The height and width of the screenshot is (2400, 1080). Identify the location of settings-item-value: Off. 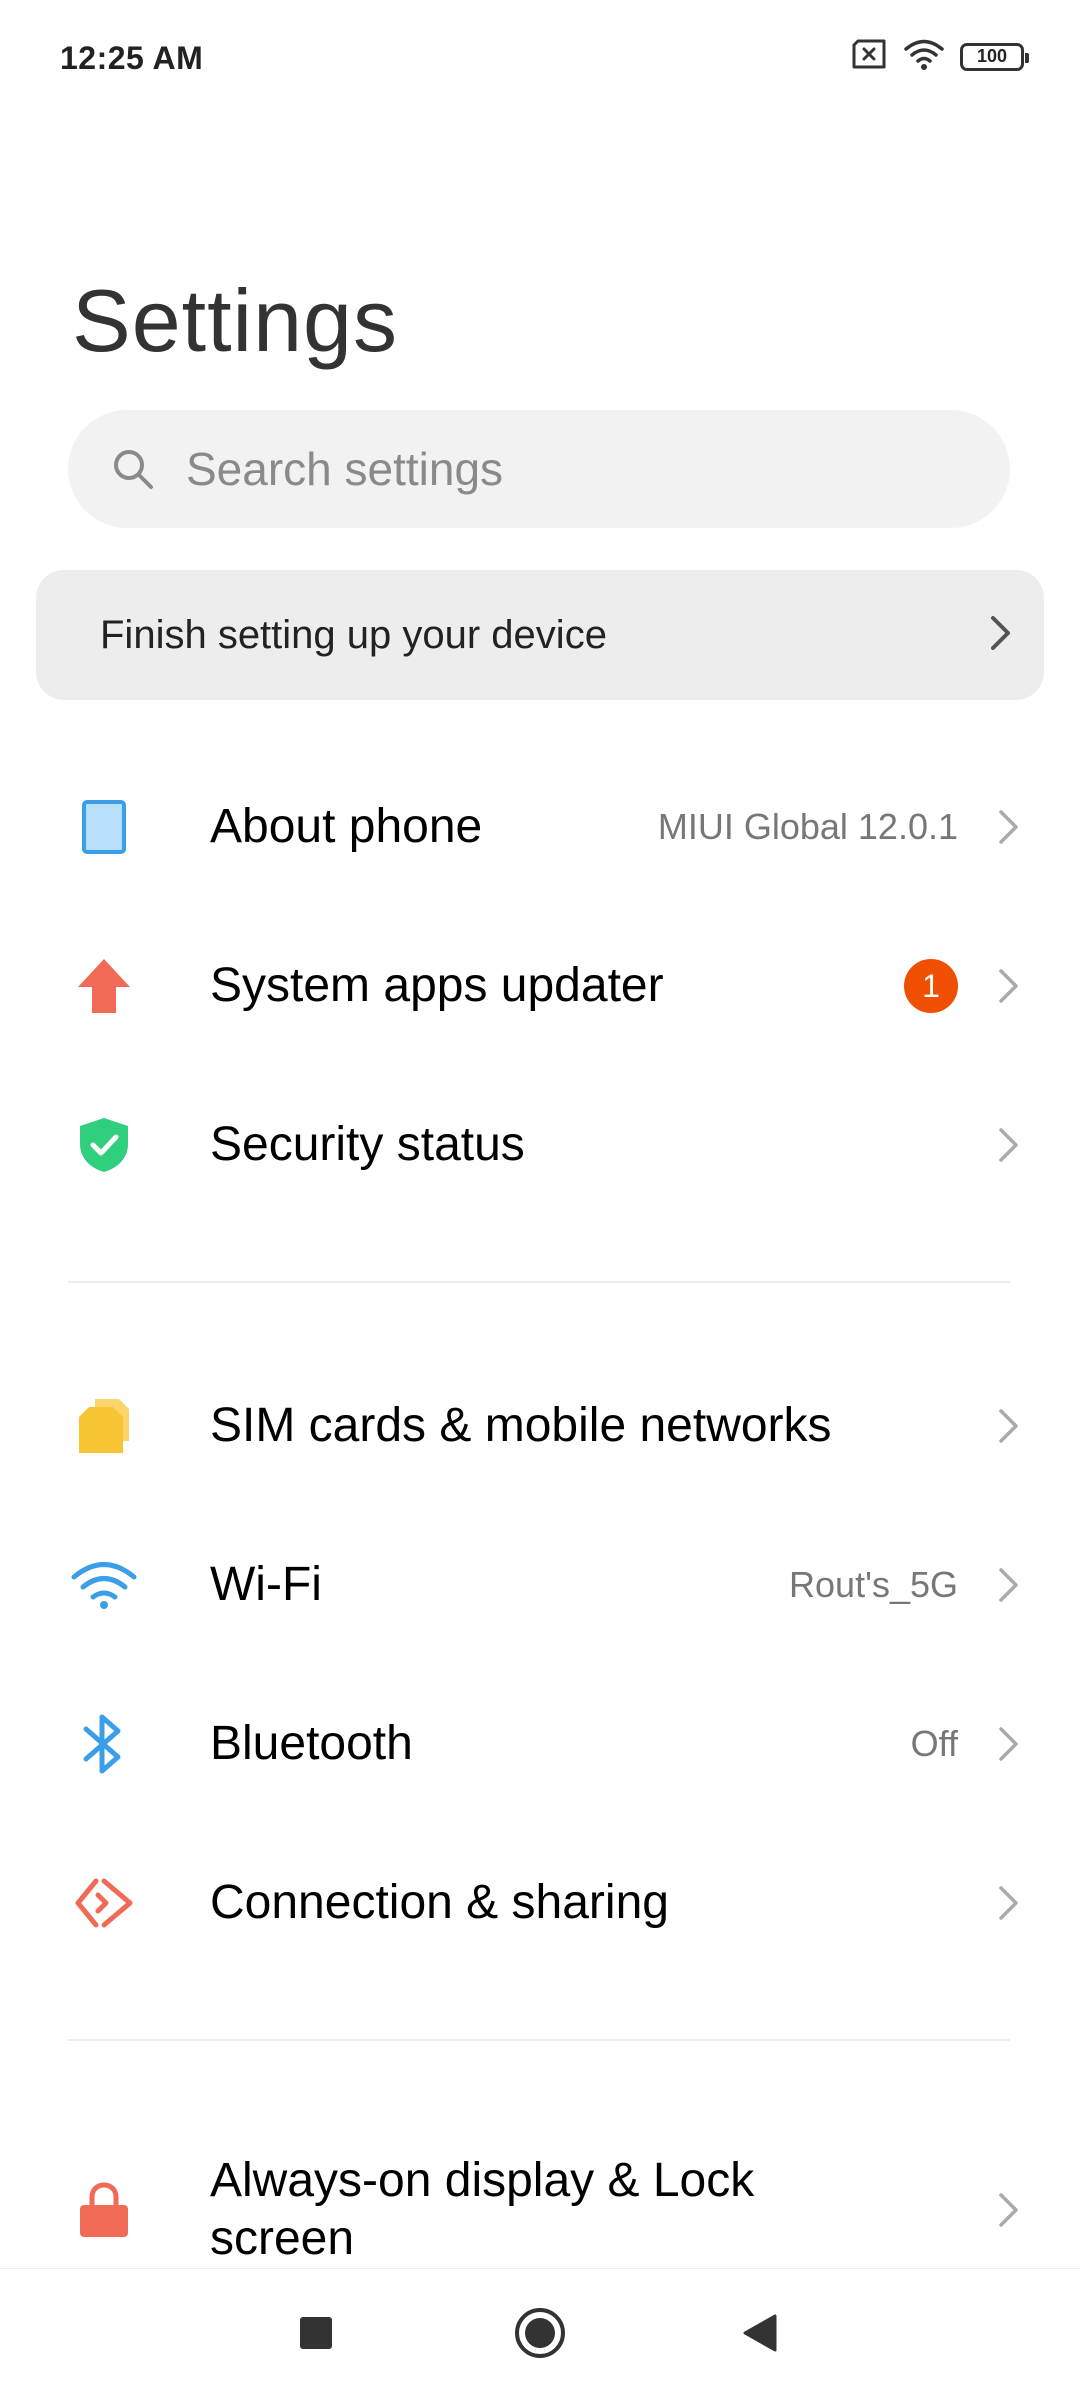
(934, 1743).